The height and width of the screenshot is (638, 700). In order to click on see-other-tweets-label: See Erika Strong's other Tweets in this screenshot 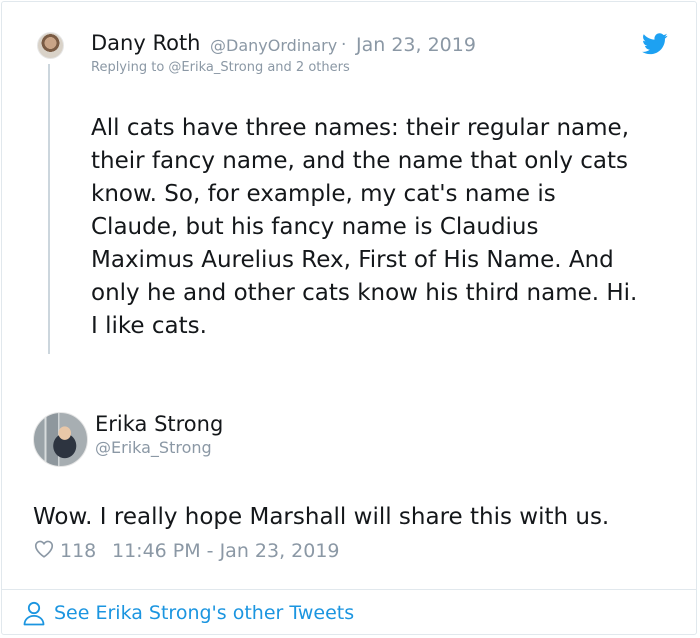, I will do `click(204, 613)`.